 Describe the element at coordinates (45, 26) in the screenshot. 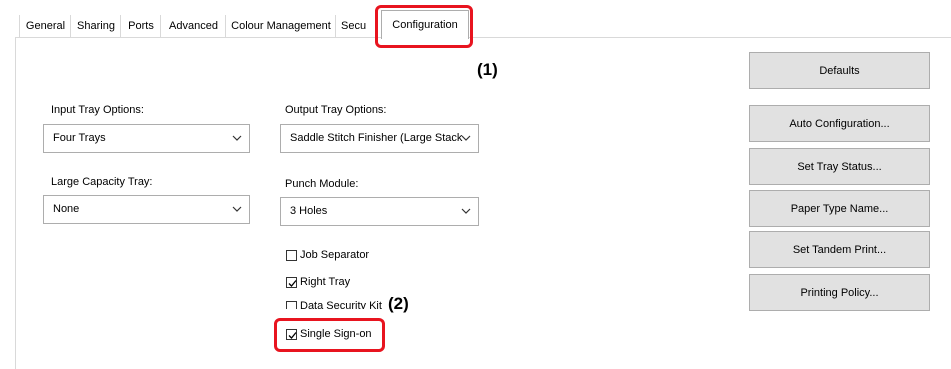

I see `tab-general: General` at that location.